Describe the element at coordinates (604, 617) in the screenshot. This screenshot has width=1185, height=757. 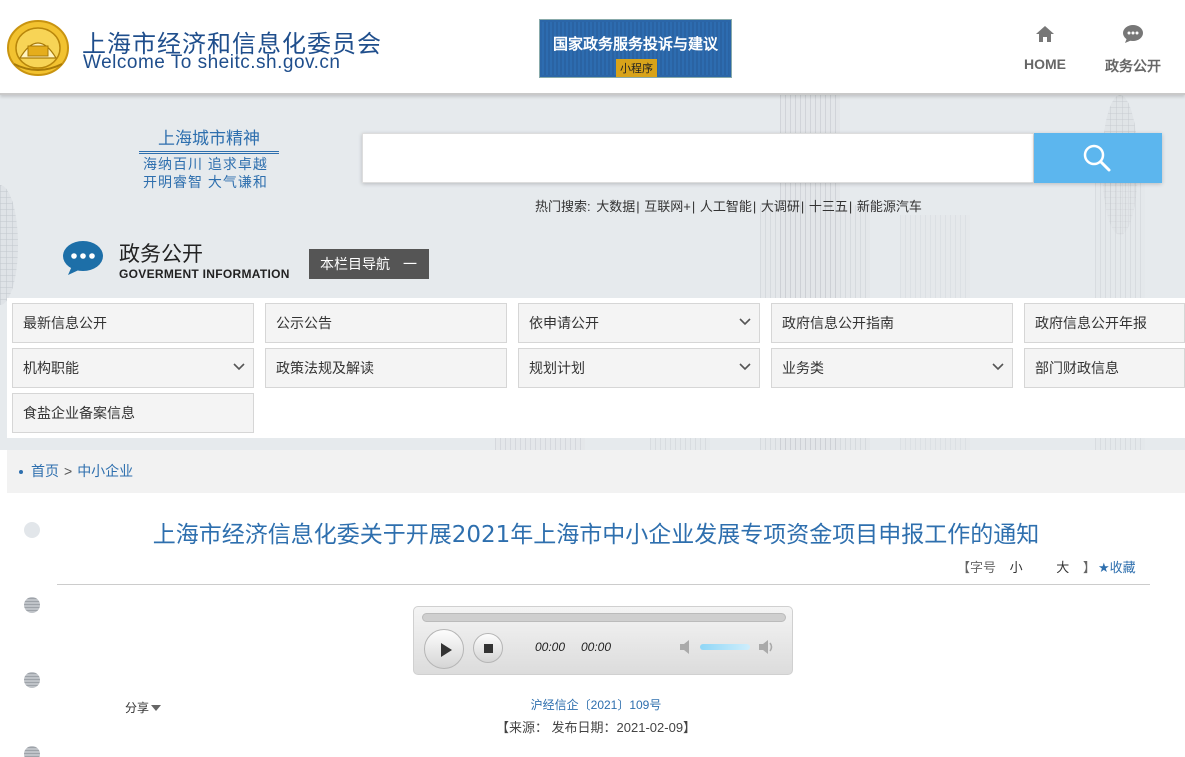
I see `audio-progress-bar` at that location.